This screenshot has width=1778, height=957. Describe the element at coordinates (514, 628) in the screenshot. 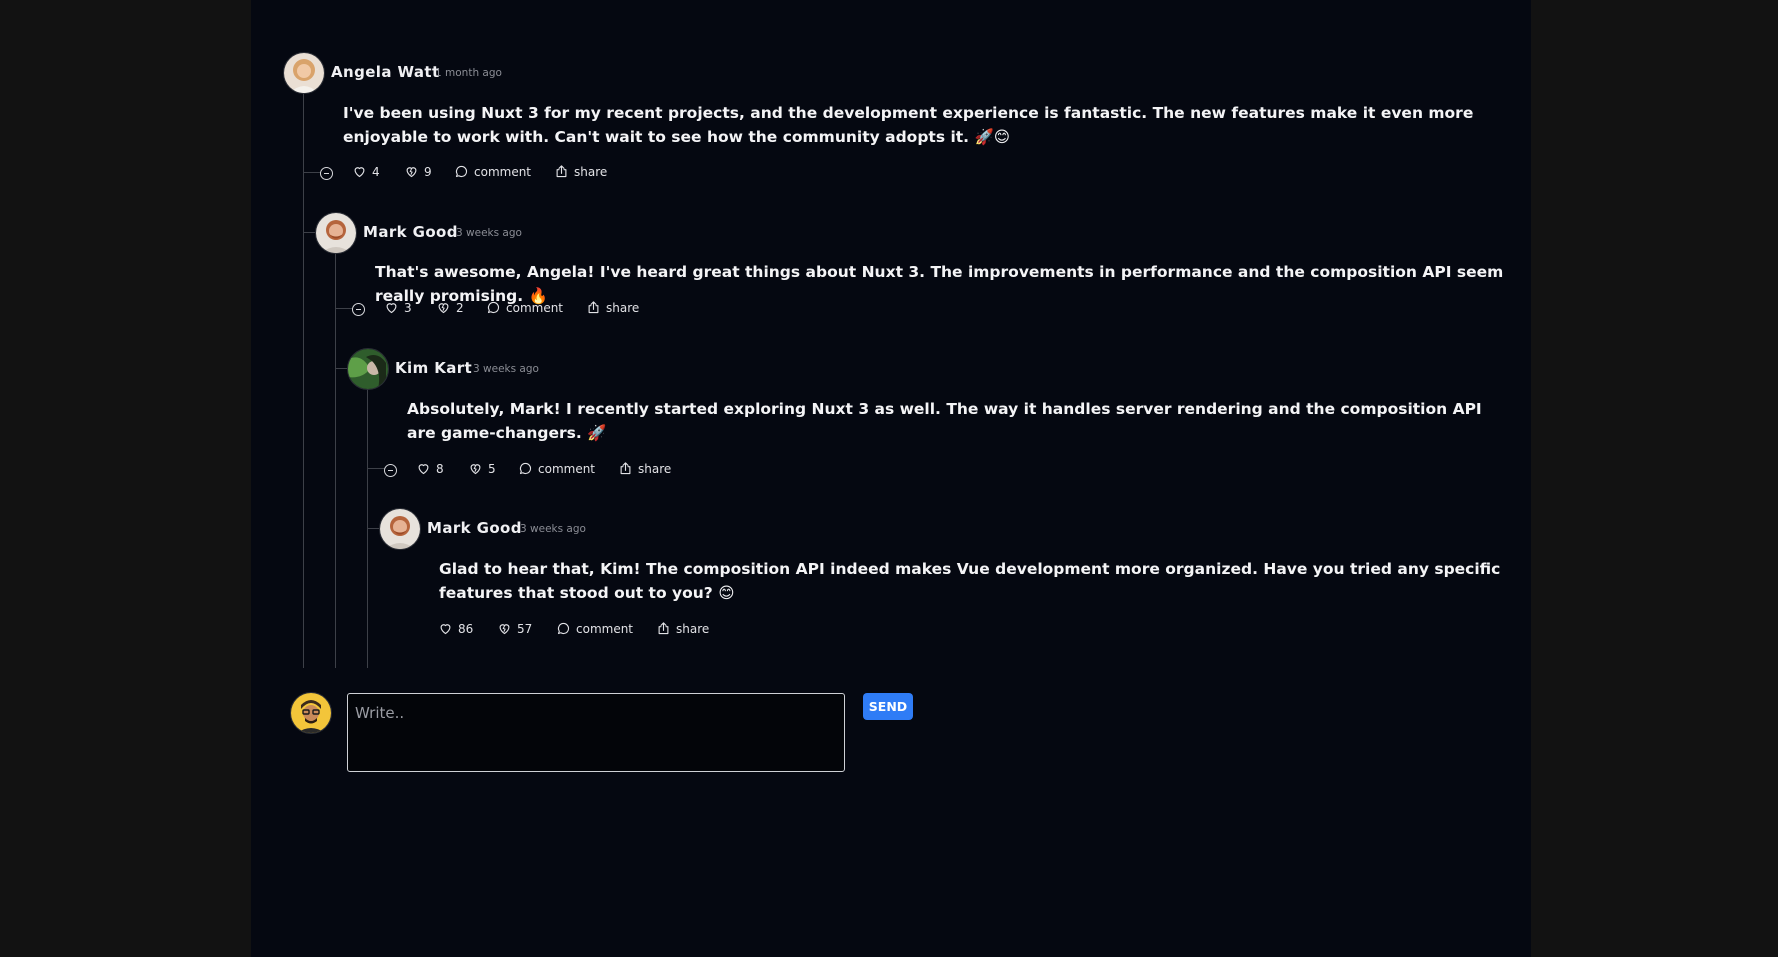

I see `dislike-button: 57` at that location.